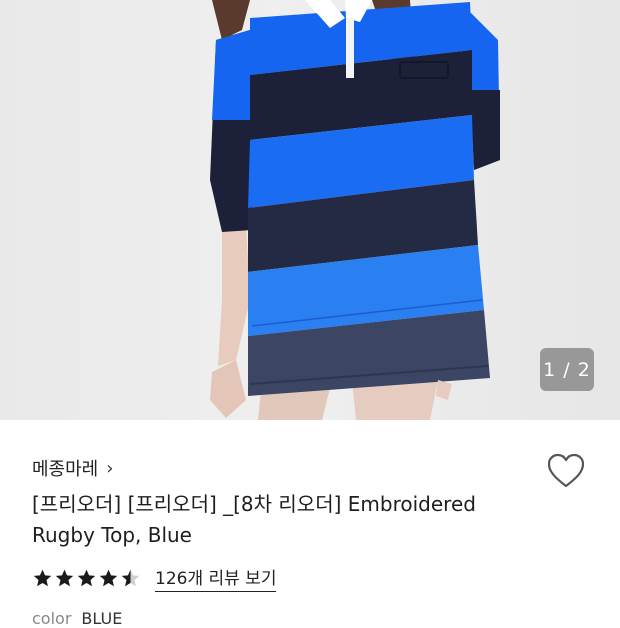 This screenshot has width=620, height=628. Describe the element at coordinates (130, 577) in the screenshot. I see `half-star-icon` at that location.